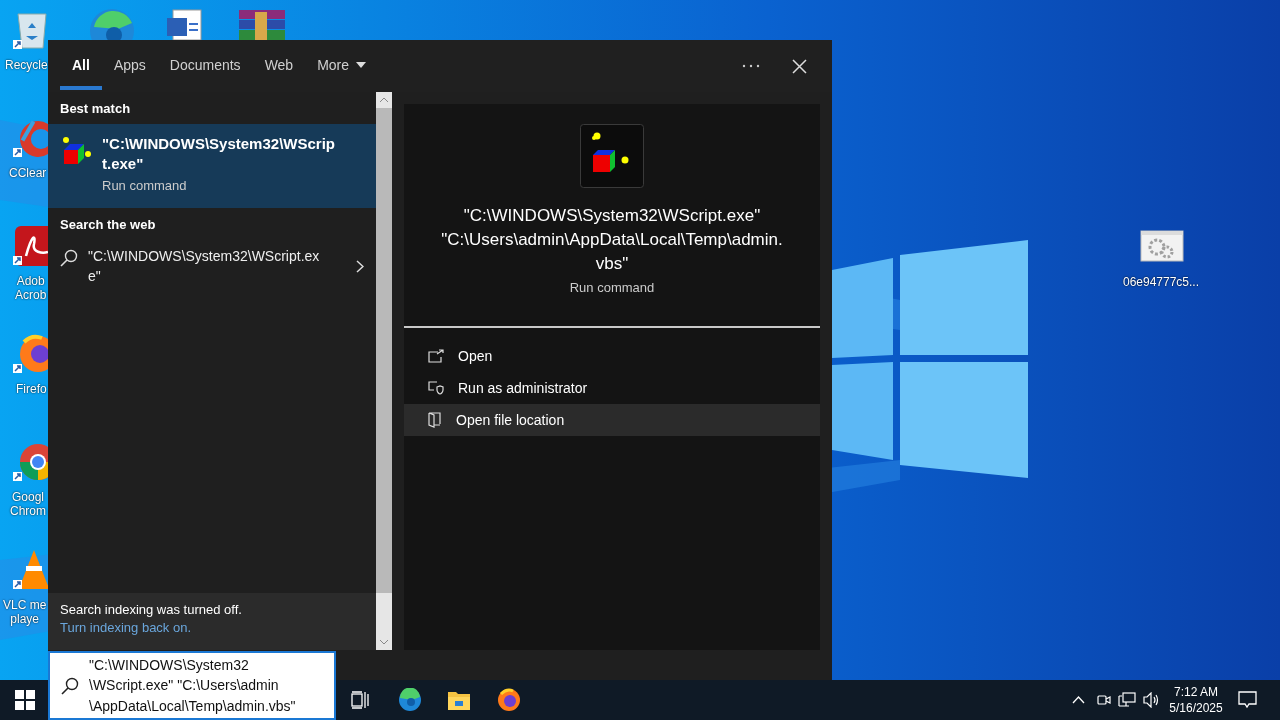  I want to click on open-window-icon, so click(436, 356).